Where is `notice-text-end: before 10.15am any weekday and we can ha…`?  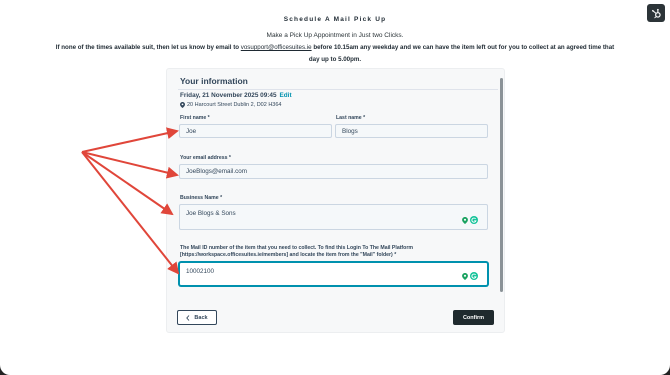
notice-text-end: before 10.15am any weekday and we can ha… is located at coordinates (461, 53).